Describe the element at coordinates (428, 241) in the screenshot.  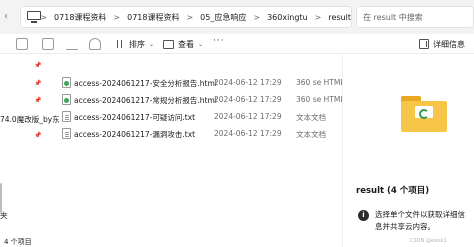
I see `watermark: CSDN @ewsk1` at that location.